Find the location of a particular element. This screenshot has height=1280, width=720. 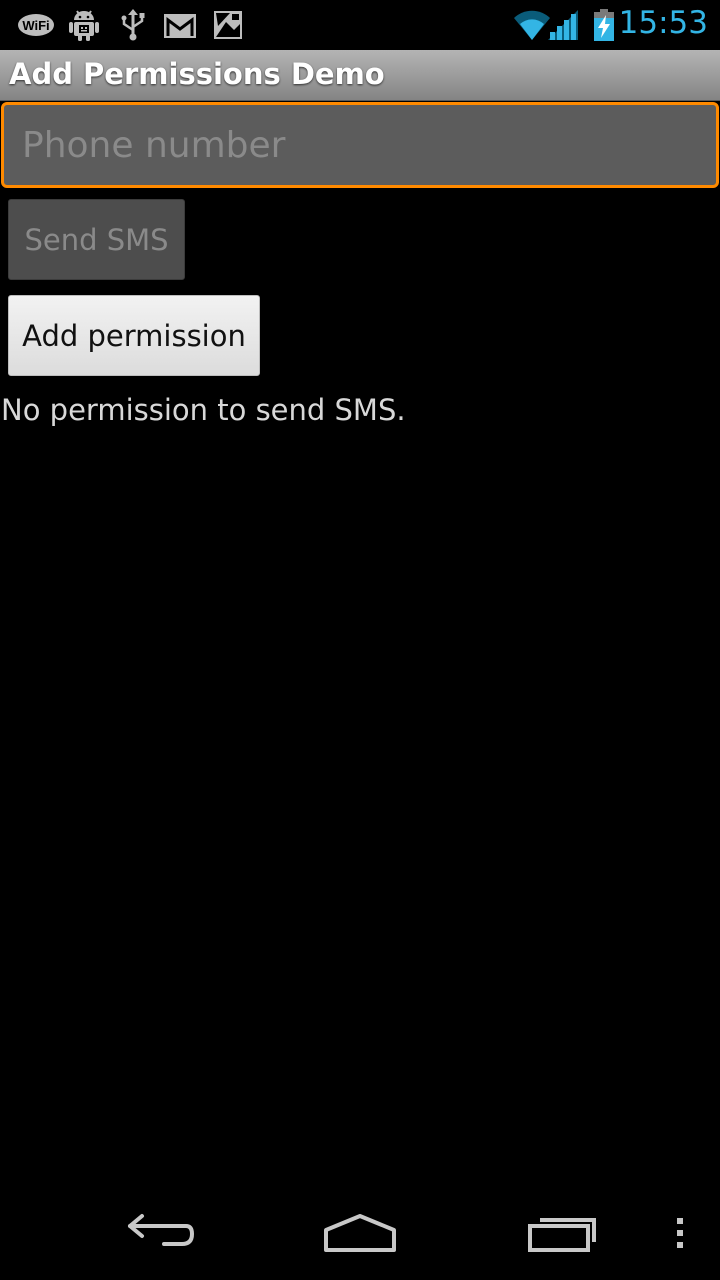

wifi-badge-icon: WiFi is located at coordinates (36, 25).